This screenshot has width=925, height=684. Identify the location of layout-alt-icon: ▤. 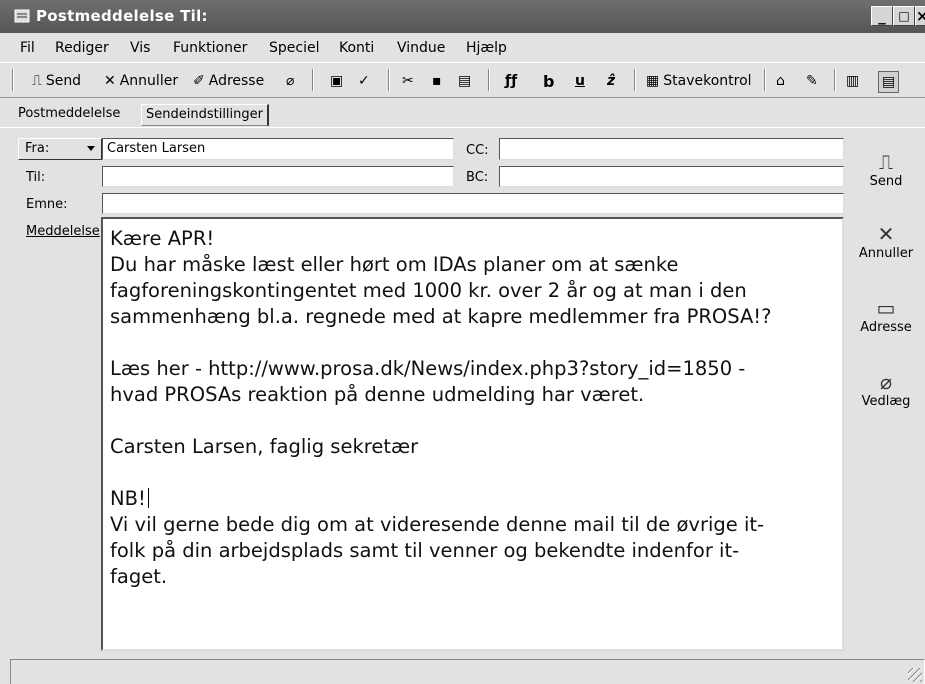
(889, 82).